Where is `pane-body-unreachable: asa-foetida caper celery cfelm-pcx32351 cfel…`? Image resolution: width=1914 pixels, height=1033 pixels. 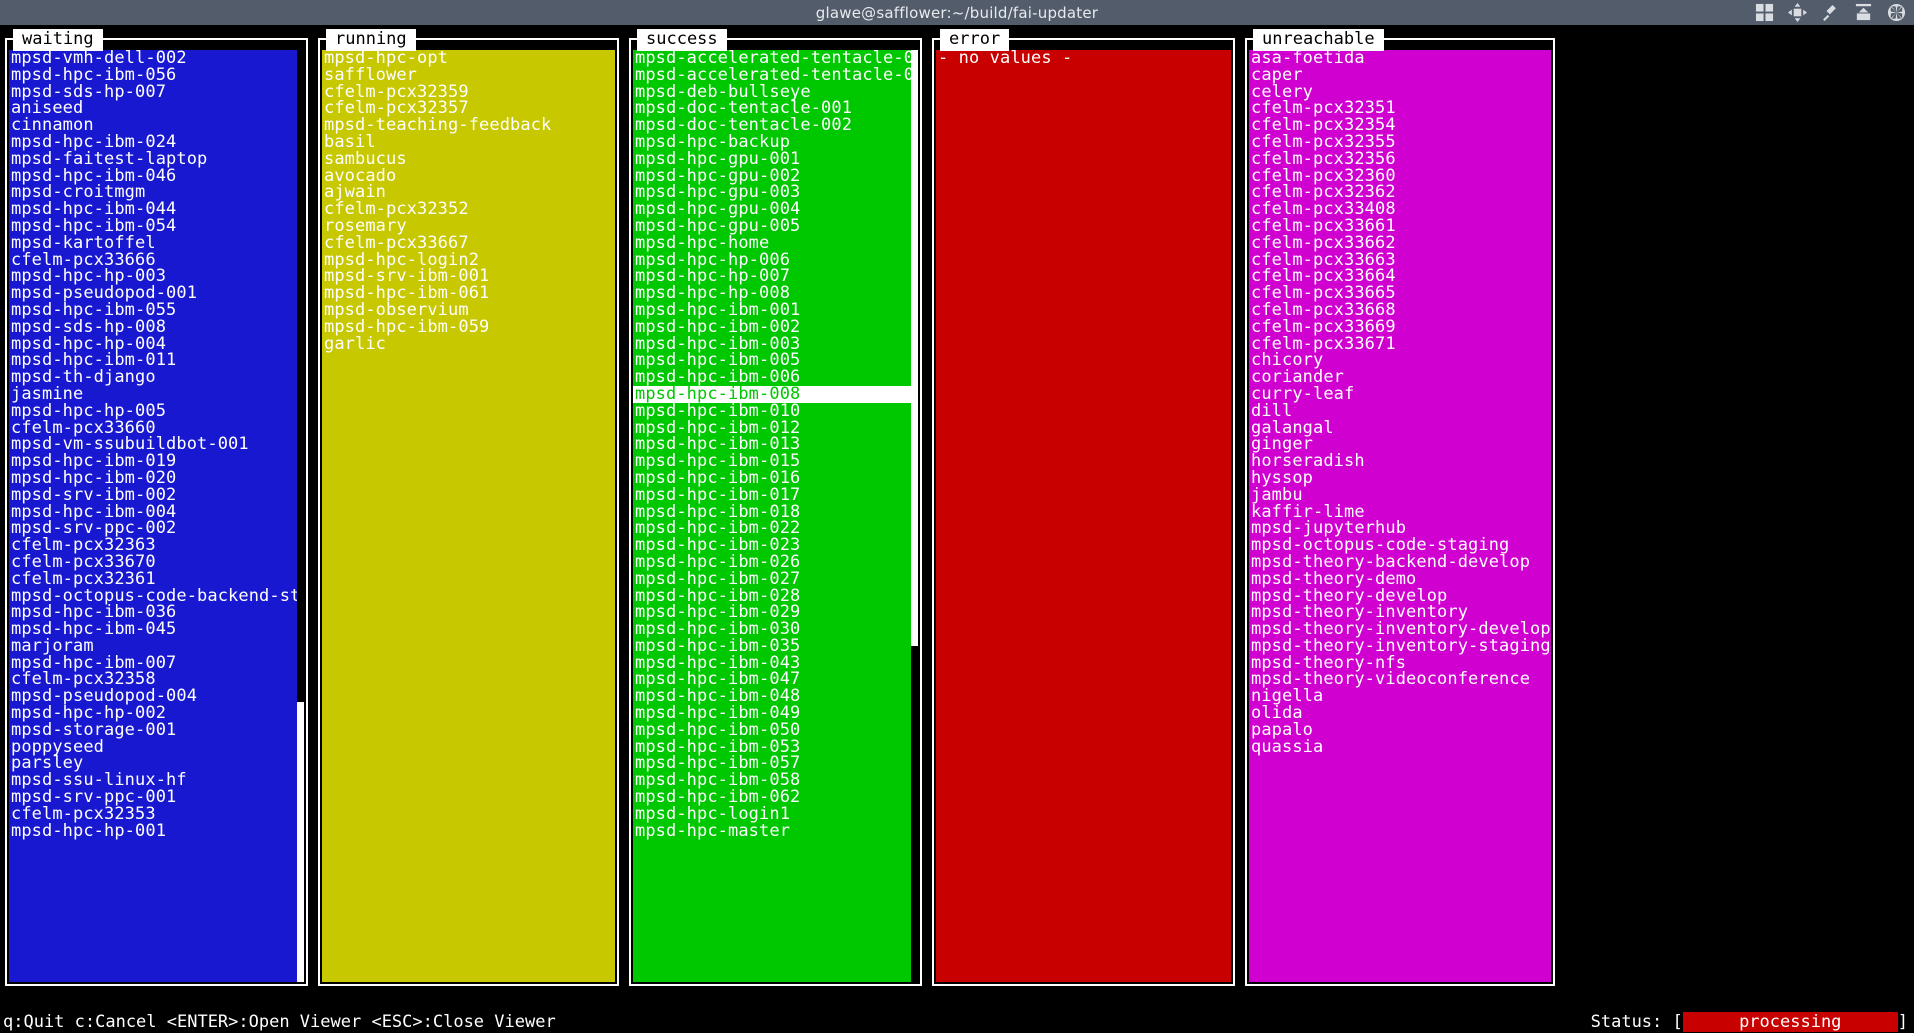 pane-body-unreachable: asa-foetida caper celery cfelm-pcx32351 cfel… is located at coordinates (1400, 516).